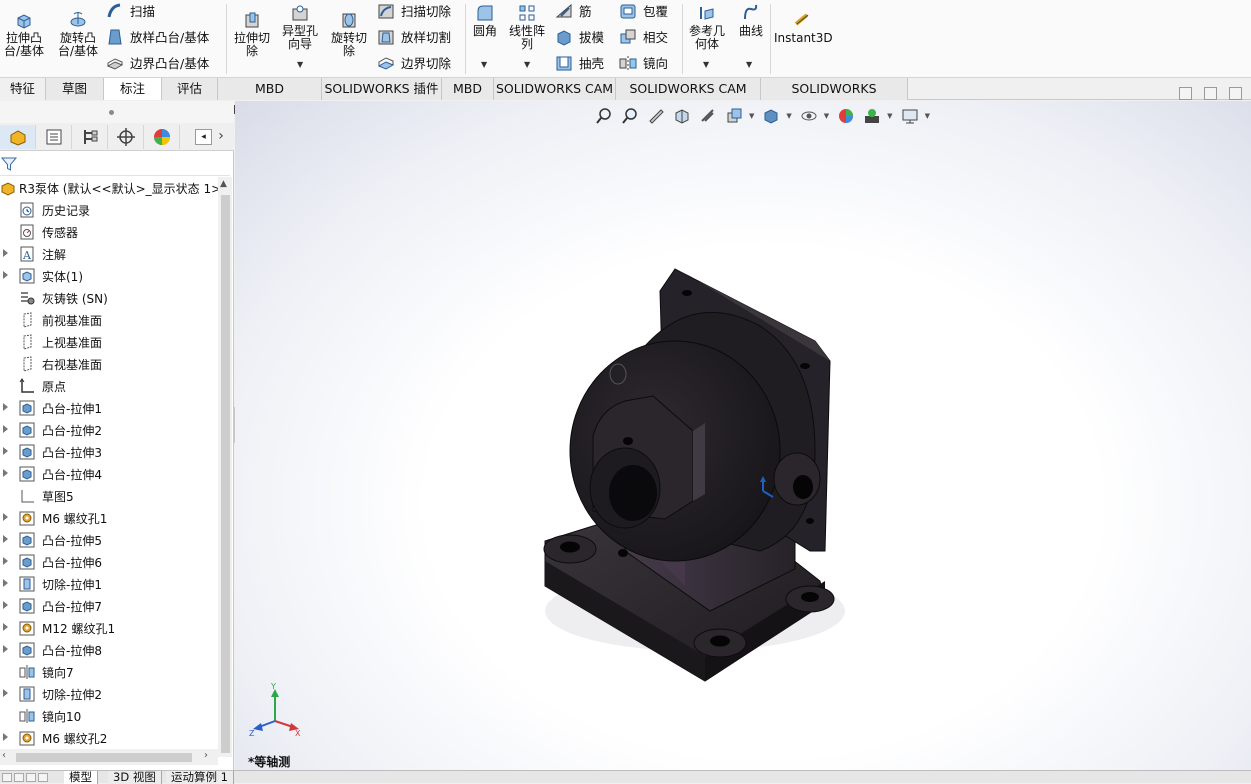 The height and width of the screenshot is (784, 1251). What do you see at coordinates (682, 116) in the screenshot?
I see `section-view-button` at bounding box center [682, 116].